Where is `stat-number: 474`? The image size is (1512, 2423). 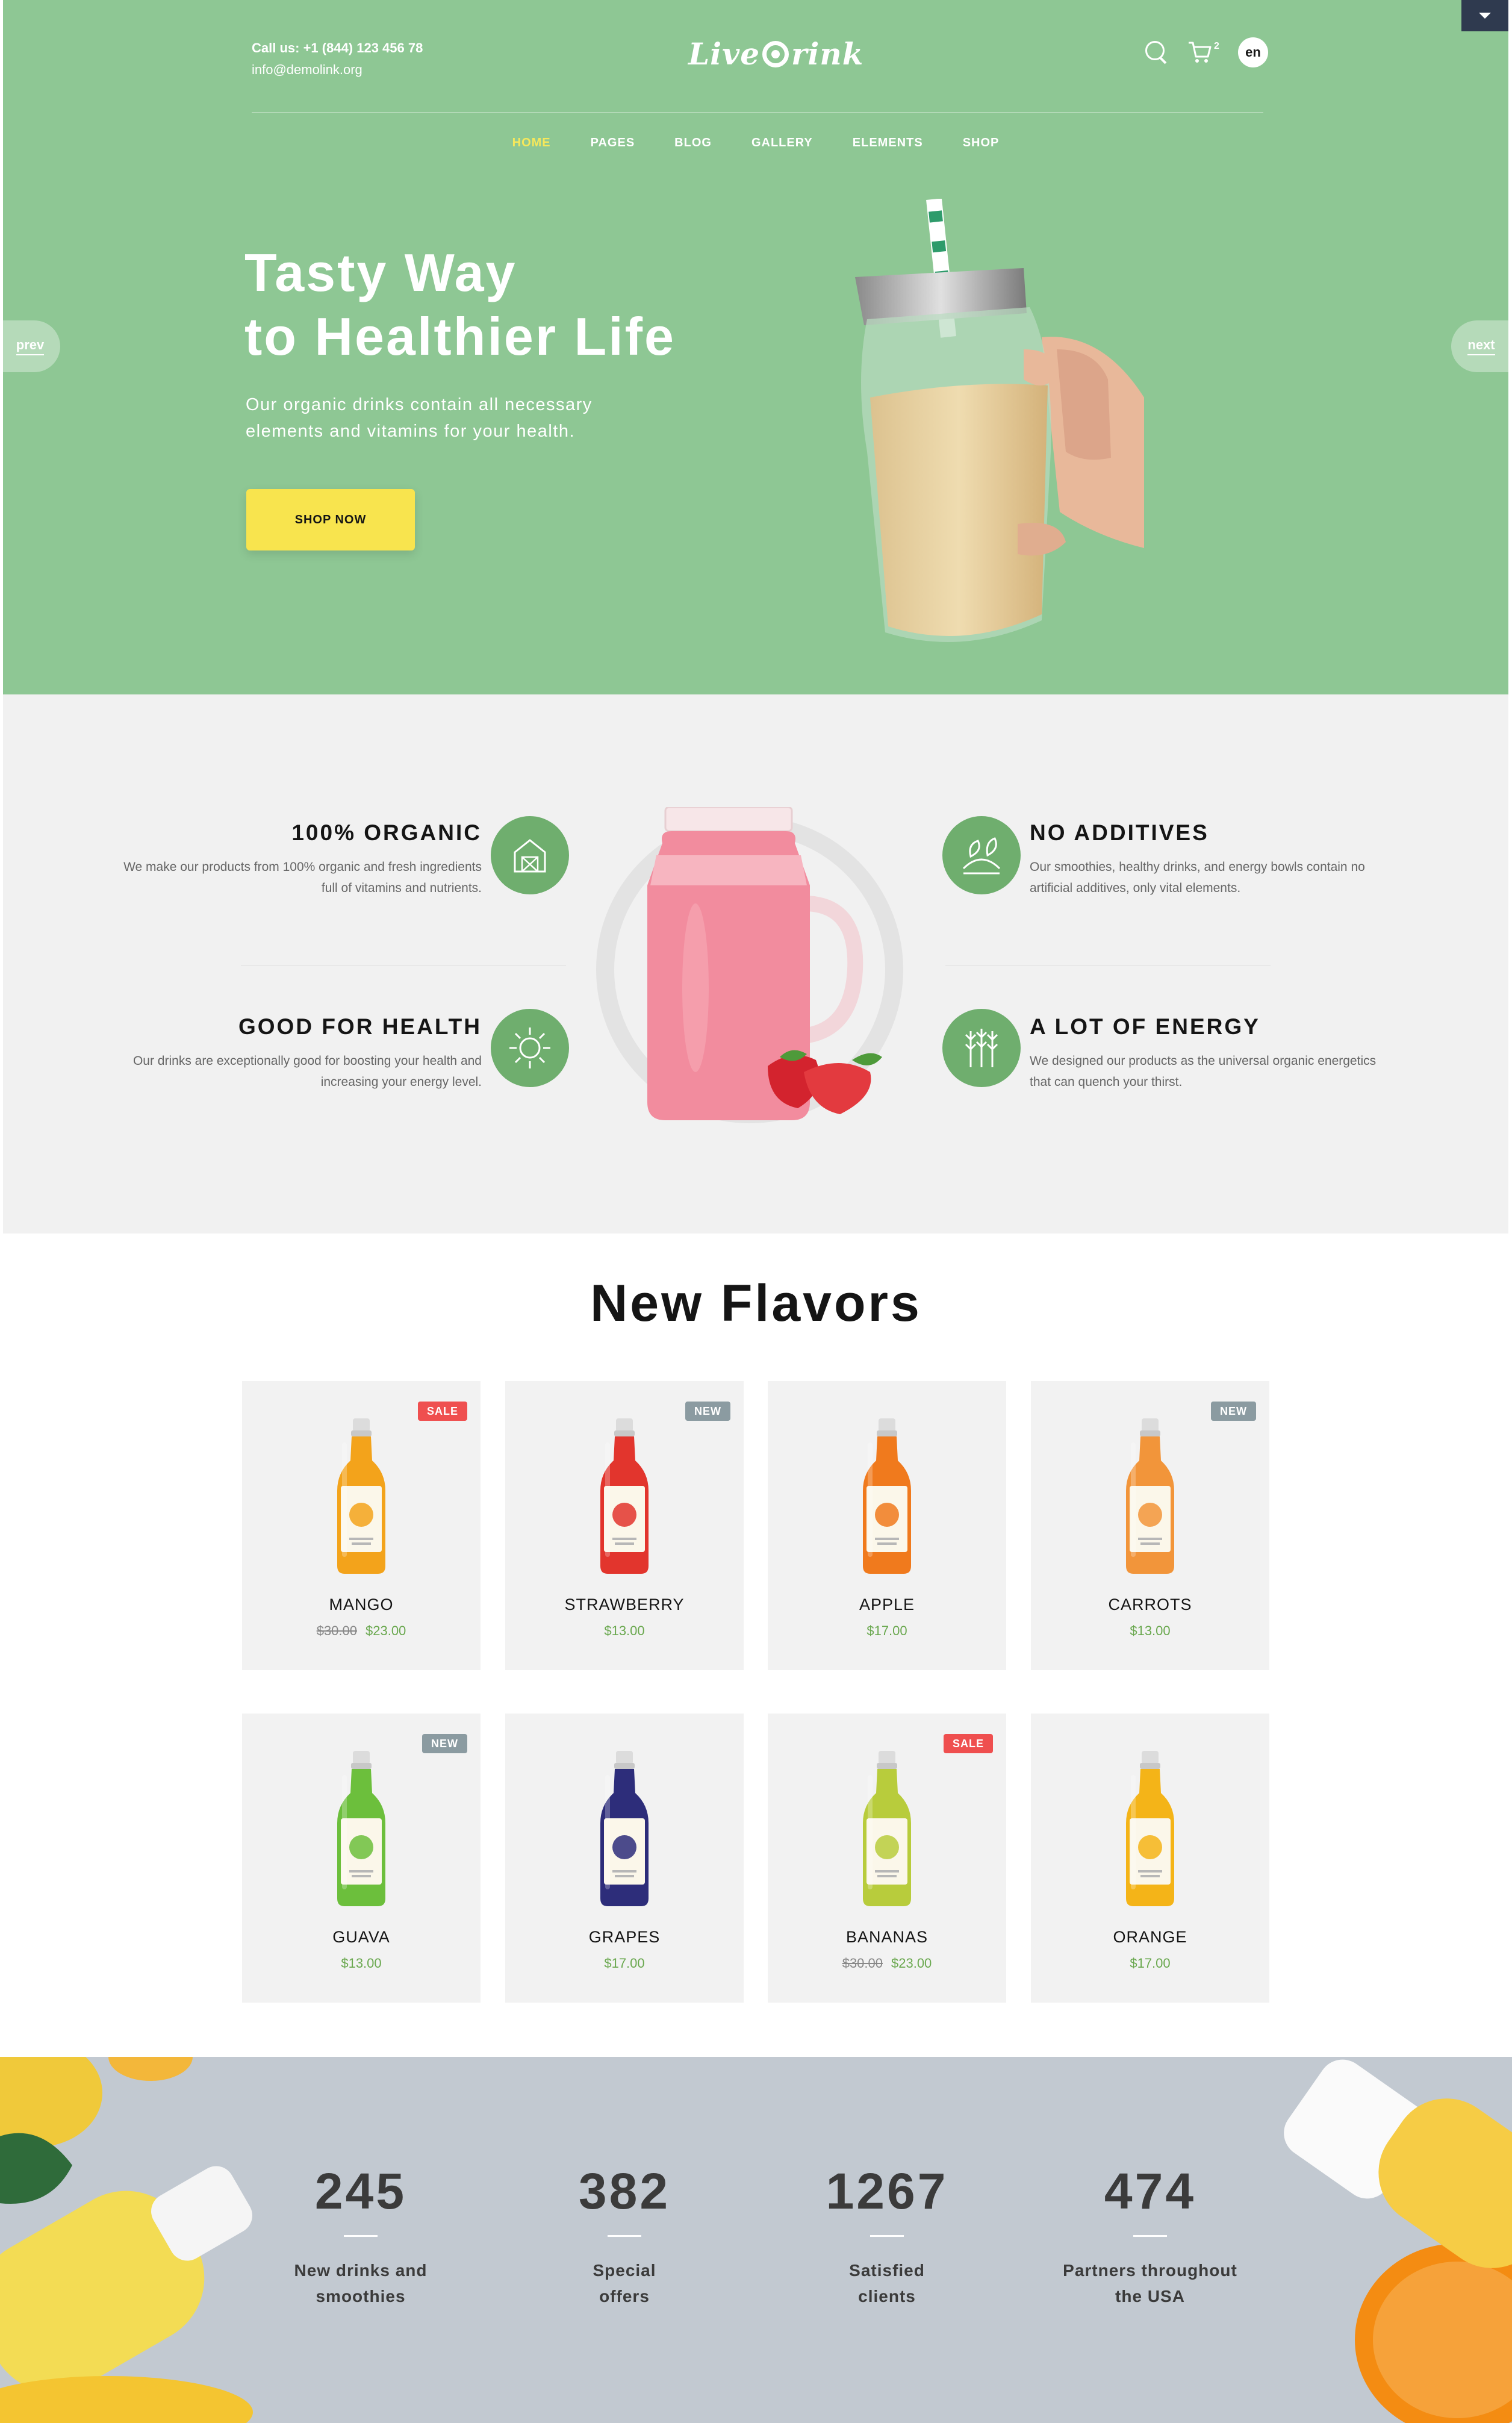
stat-number: 474 is located at coordinates (1150, 2191).